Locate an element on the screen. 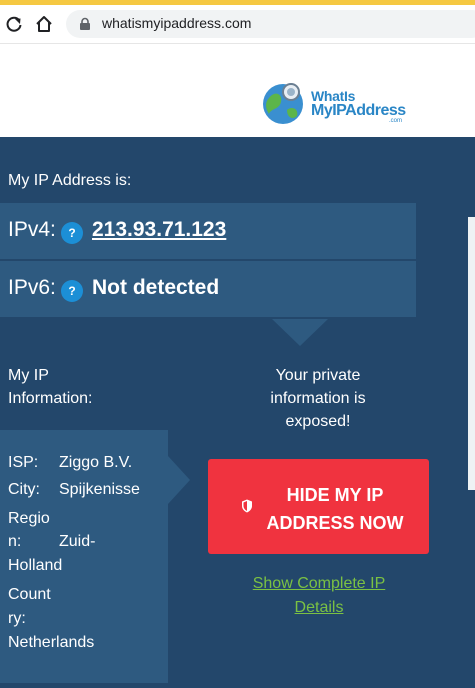 This screenshot has height=688, width=475. ipv4-value-link: 213.93.71.123 is located at coordinates (159, 230).